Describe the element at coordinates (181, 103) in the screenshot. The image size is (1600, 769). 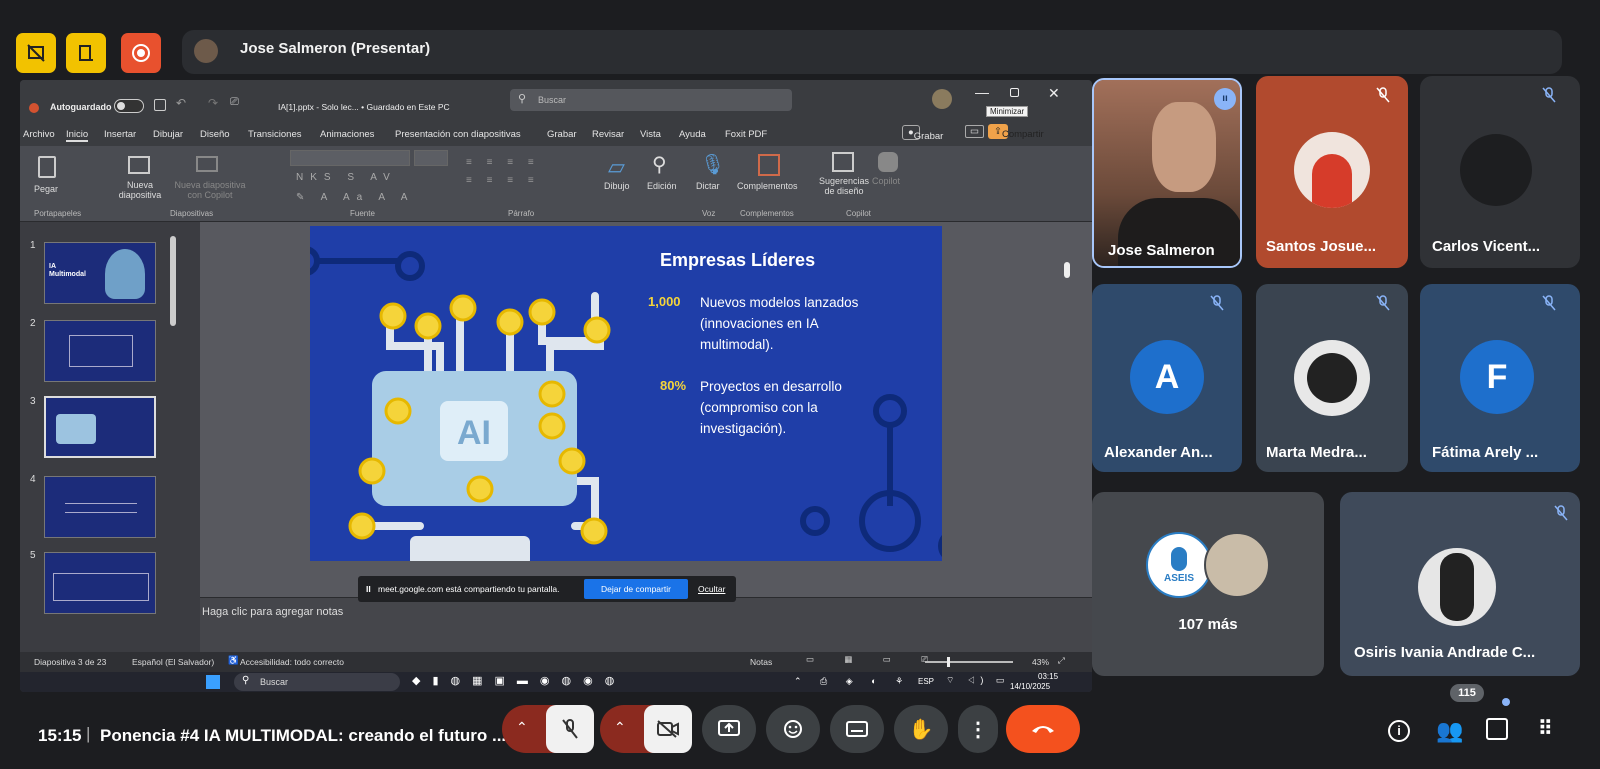
I see `undo-icon: ↶` at that location.